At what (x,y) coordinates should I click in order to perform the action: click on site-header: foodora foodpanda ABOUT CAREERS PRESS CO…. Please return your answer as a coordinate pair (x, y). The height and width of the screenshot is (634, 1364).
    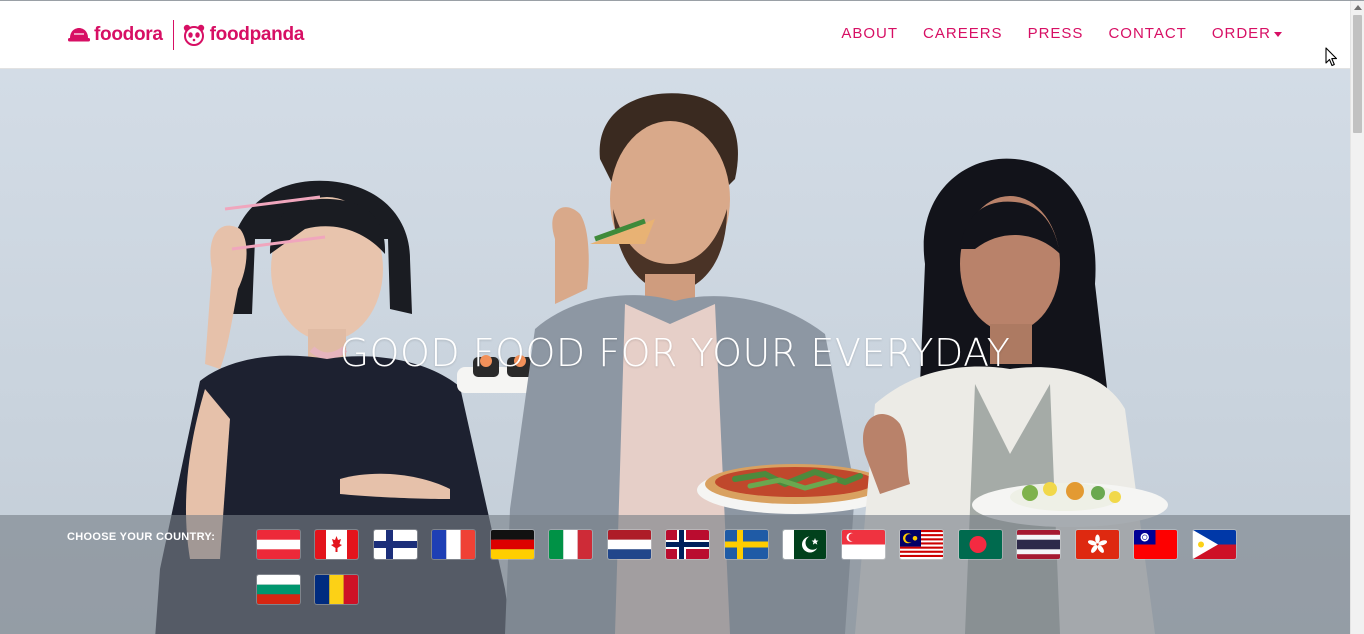
    Looking at the image, I should click on (675, 35).